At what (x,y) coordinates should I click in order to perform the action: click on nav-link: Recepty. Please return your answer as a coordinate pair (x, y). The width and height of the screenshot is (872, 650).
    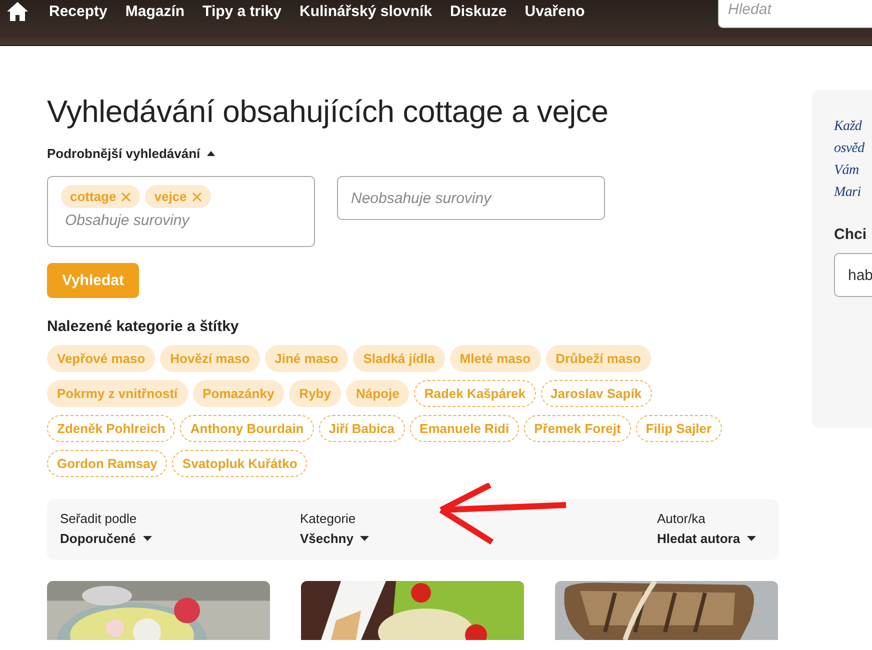
    Looking at the image, I should click on (78, 11).